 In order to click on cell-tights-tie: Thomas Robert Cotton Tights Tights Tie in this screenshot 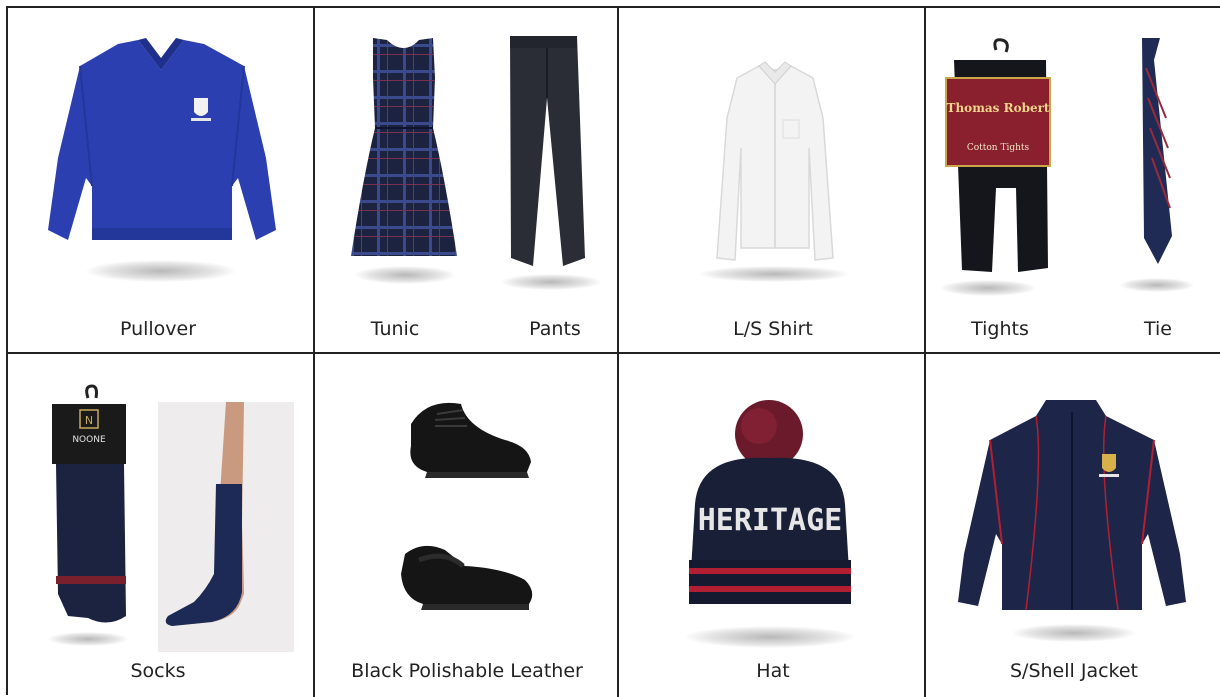, I will do `click(1073, 181)`.